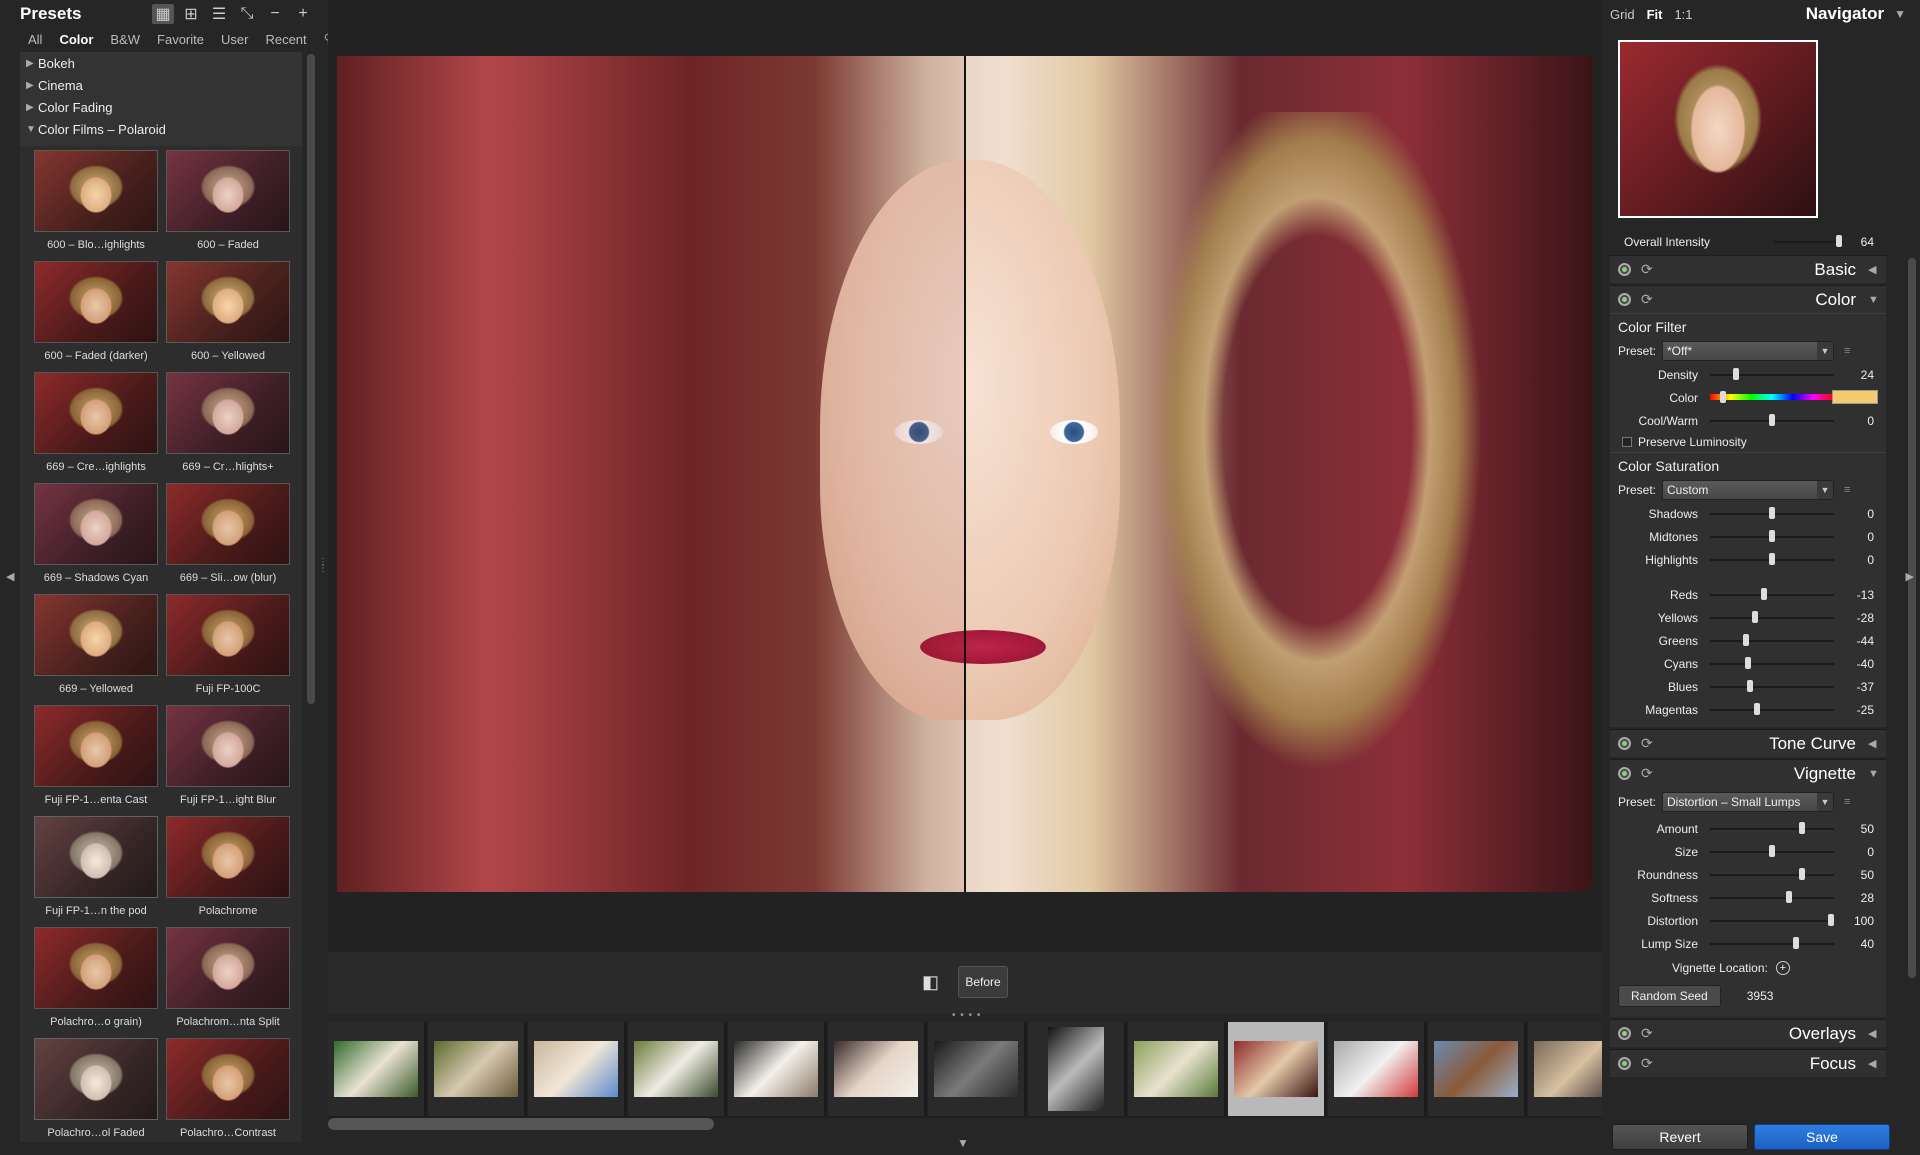 This screenshot has width=1920, height=1155. What do you see at coordinates (983, 982) in the screenshot?
I see `before-button: Before` at bounding box center [983, 982].